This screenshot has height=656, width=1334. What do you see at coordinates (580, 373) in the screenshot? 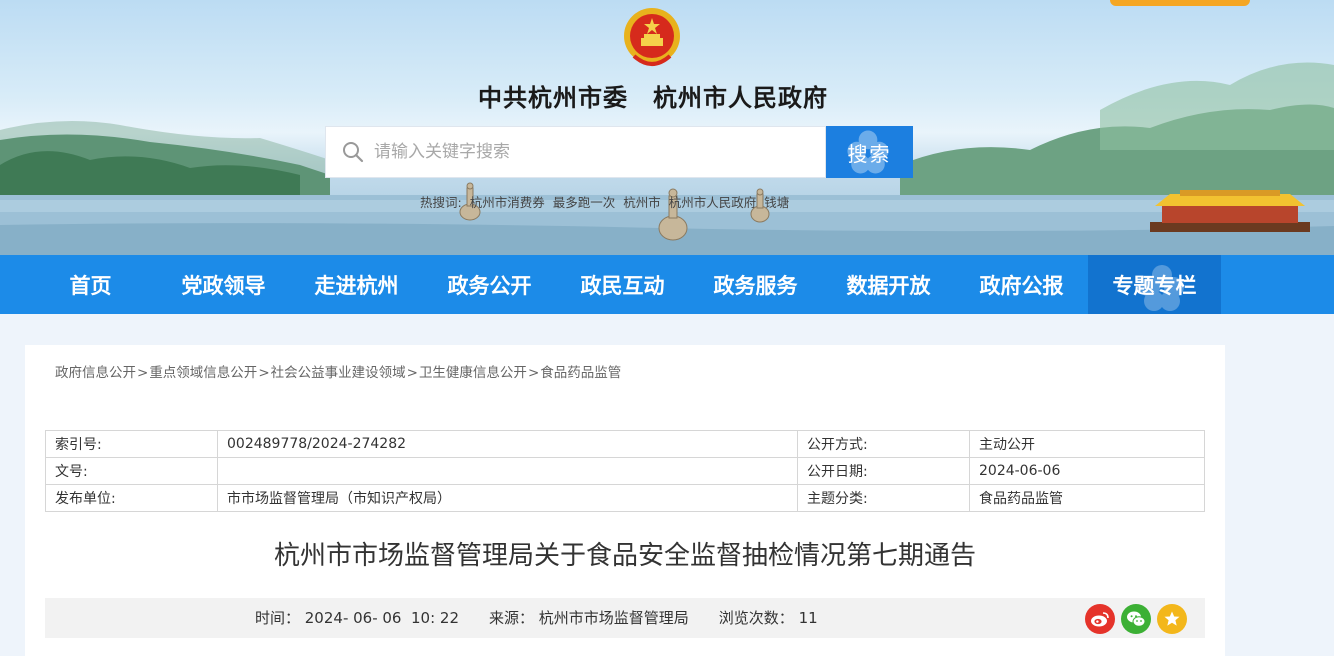
I see `breadcrumb-link: 食品药品监管` at bounding box center [580, 373].